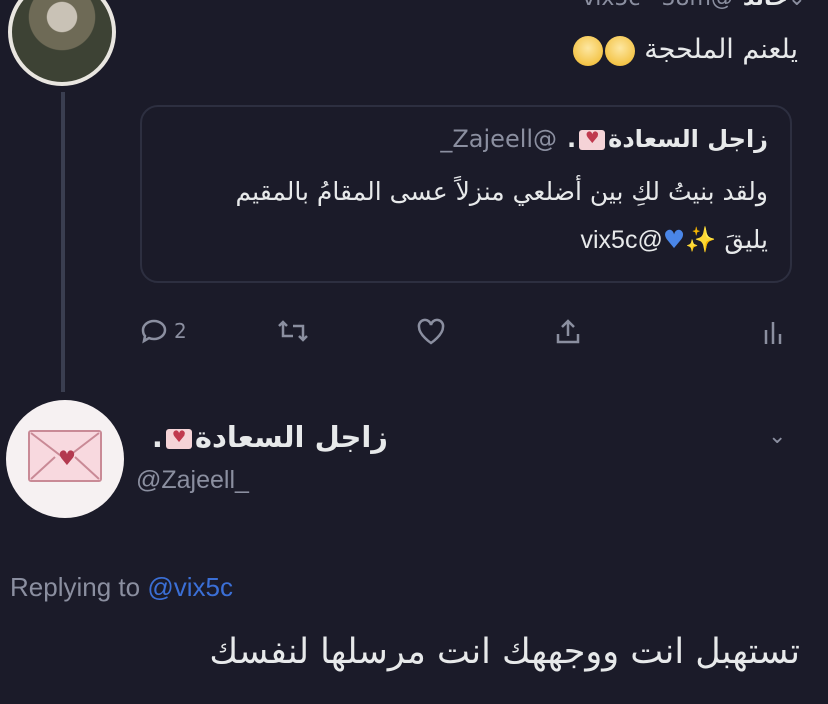 The image size is (828, 704). What do you see at coordinates (180, 331) in the screenshot?
I see `reply-count: 2` at bounding box center [180, 331].